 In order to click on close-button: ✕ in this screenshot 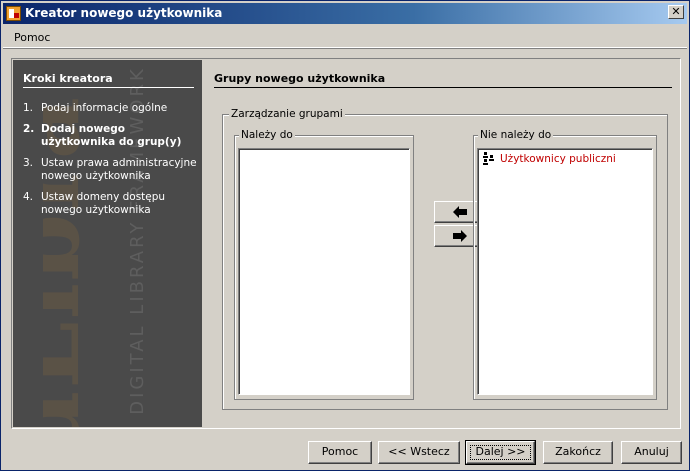, I will do `click(676, 12)`.